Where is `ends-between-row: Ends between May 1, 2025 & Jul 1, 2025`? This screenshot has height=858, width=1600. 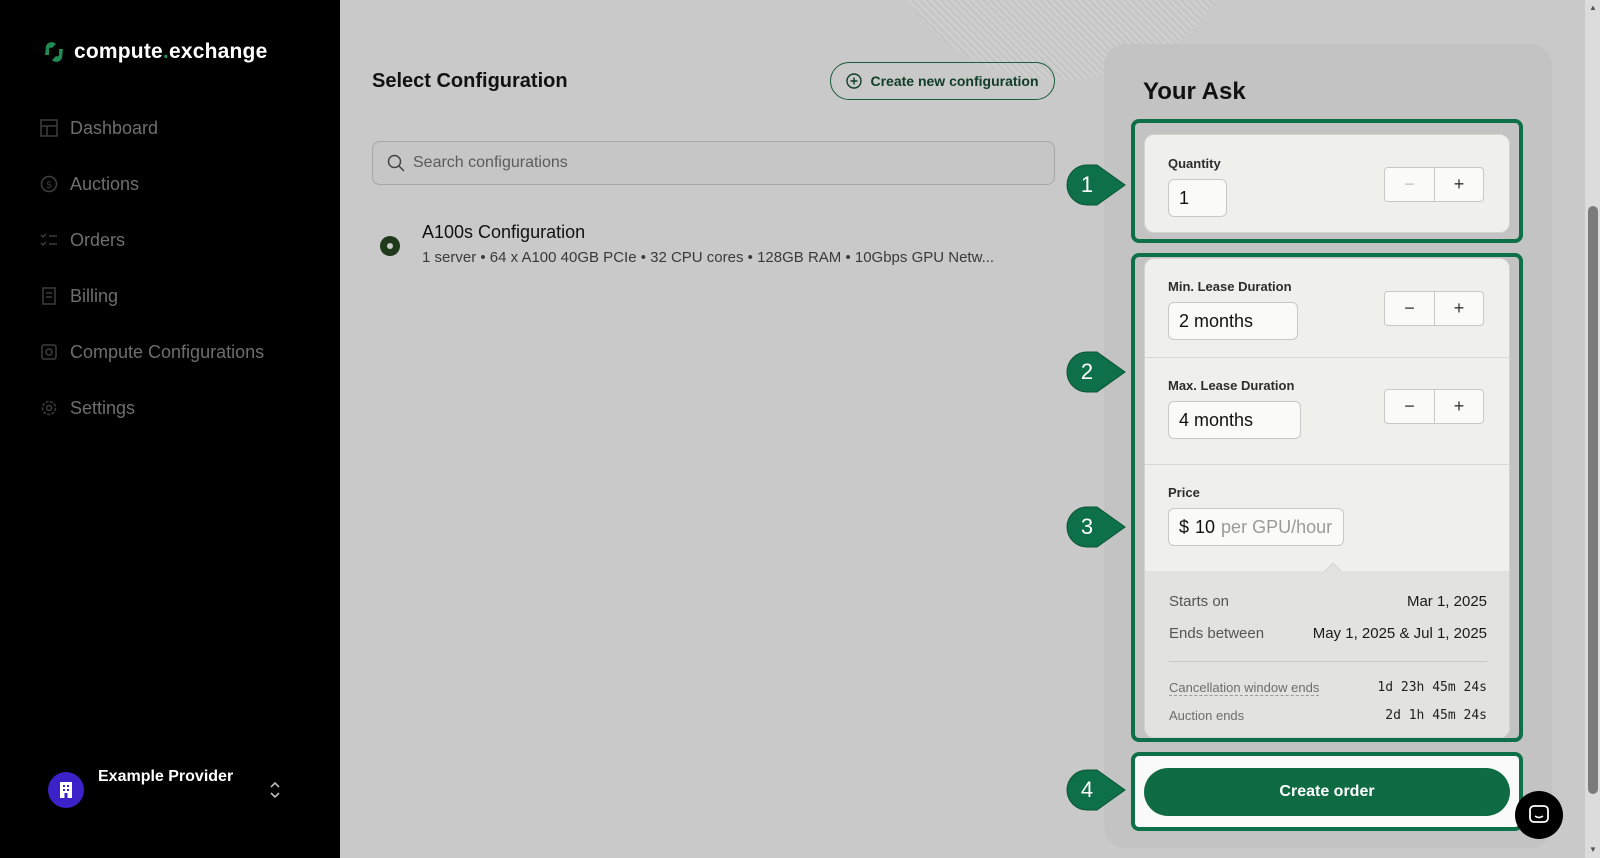 ends-between-row: Ends between May 1, 2025 & Jul 1, 2025 is located at coordinates (1328, 633).